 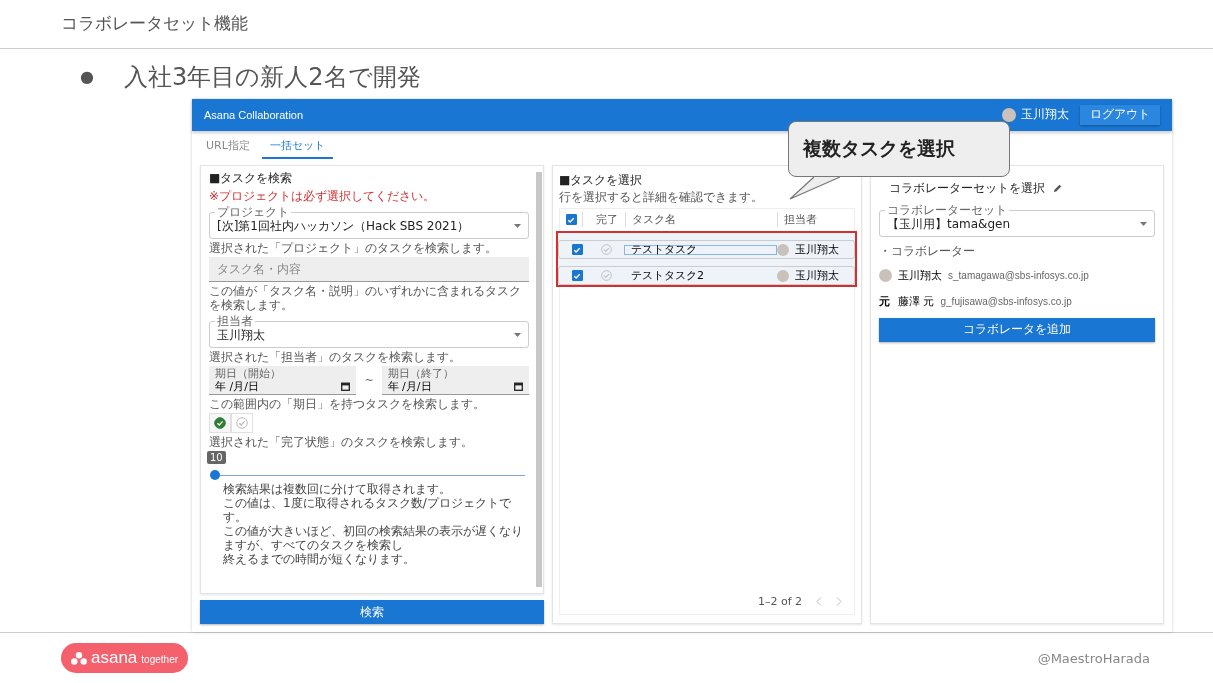 I want to click on logo-tagline: together, so click(x=160, y=660).